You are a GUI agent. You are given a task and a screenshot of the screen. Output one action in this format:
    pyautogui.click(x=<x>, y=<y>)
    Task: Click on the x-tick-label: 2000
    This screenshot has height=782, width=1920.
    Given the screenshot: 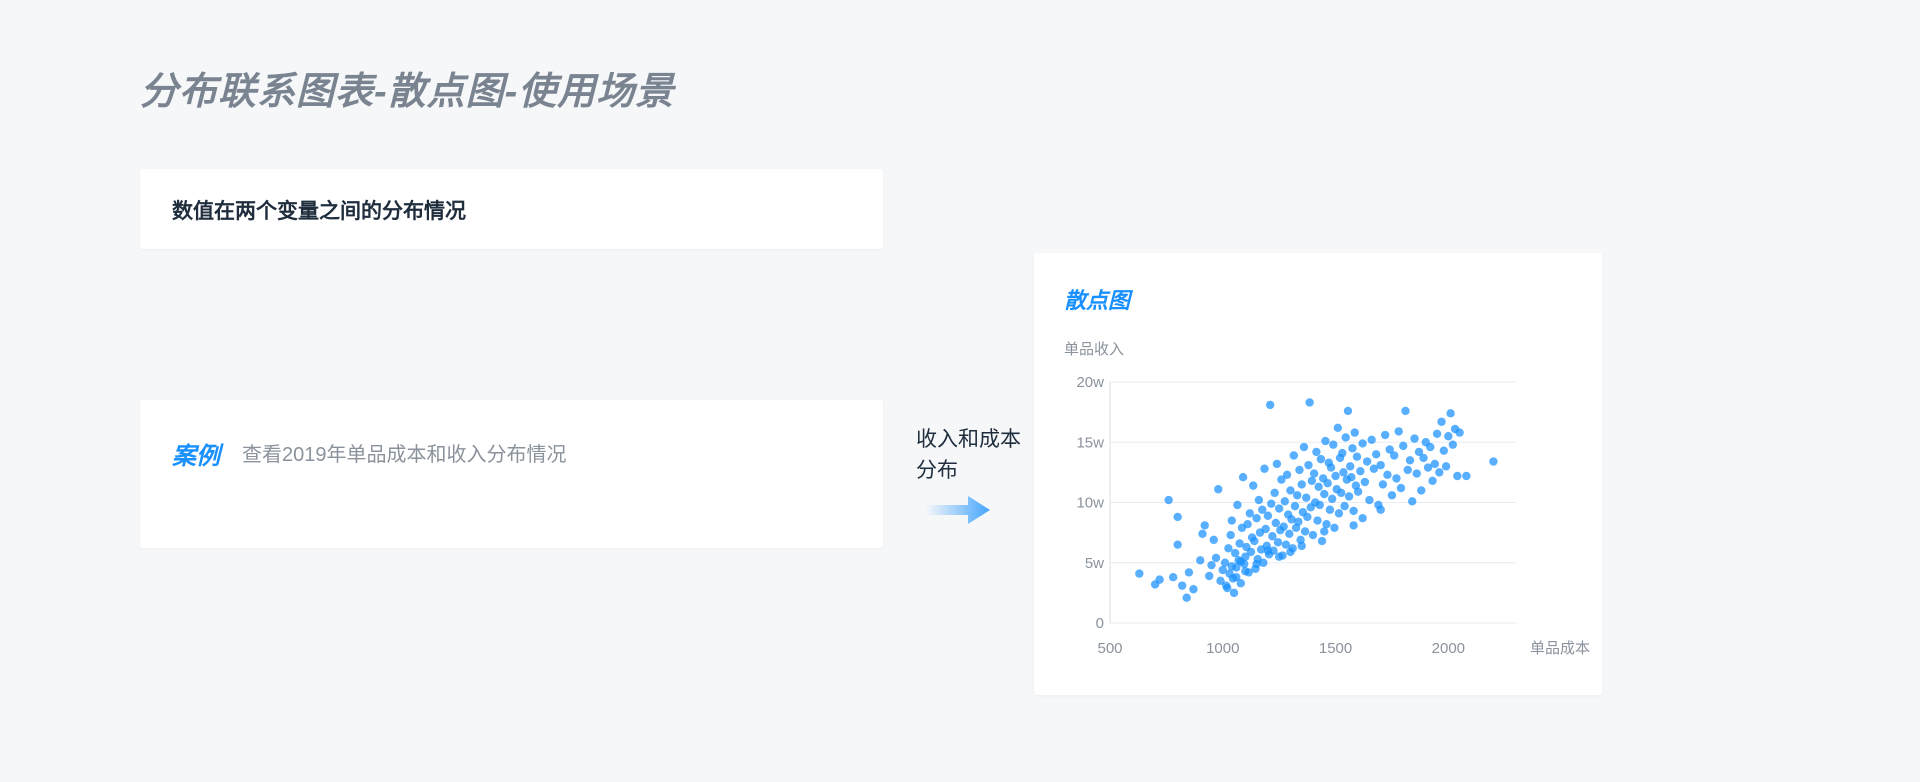 What is the action you would take?
    pyautogui.click(x=1448, y=648)
    